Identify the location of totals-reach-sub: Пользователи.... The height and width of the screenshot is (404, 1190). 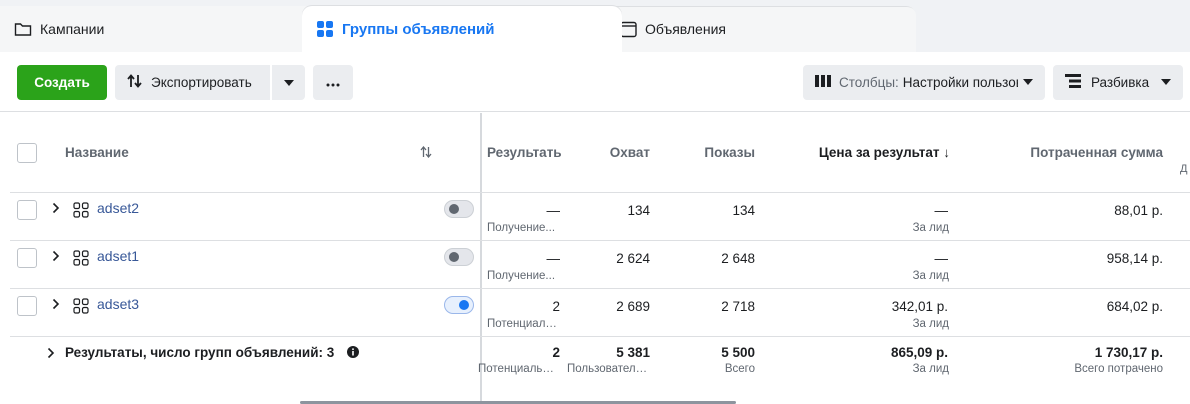
(608, 369).